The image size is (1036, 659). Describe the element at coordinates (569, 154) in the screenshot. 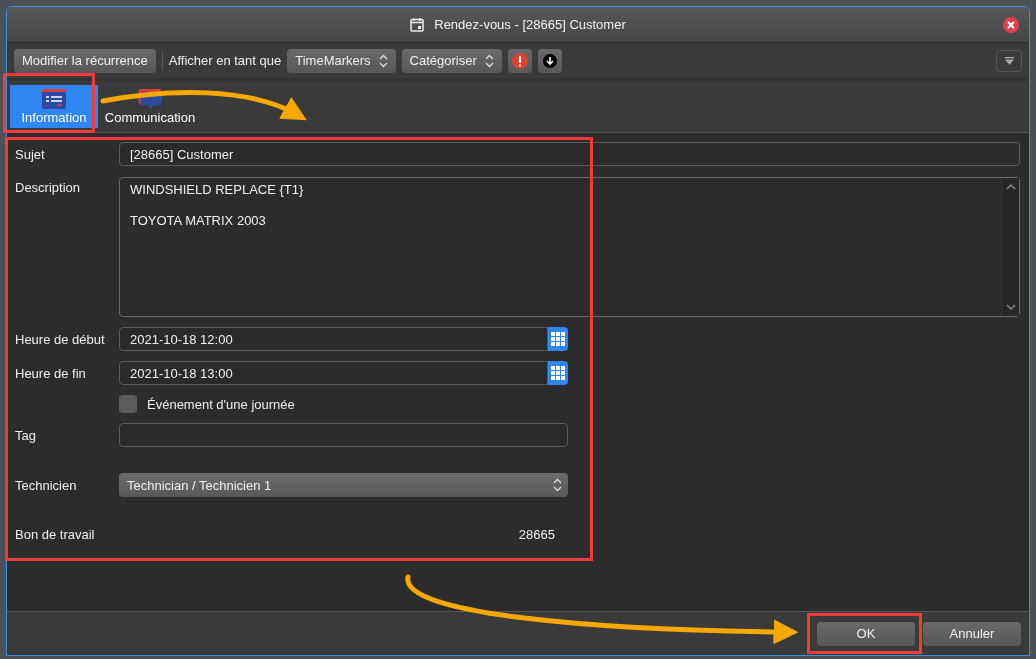

I see `subject-field: [28665] Customer` at that location.